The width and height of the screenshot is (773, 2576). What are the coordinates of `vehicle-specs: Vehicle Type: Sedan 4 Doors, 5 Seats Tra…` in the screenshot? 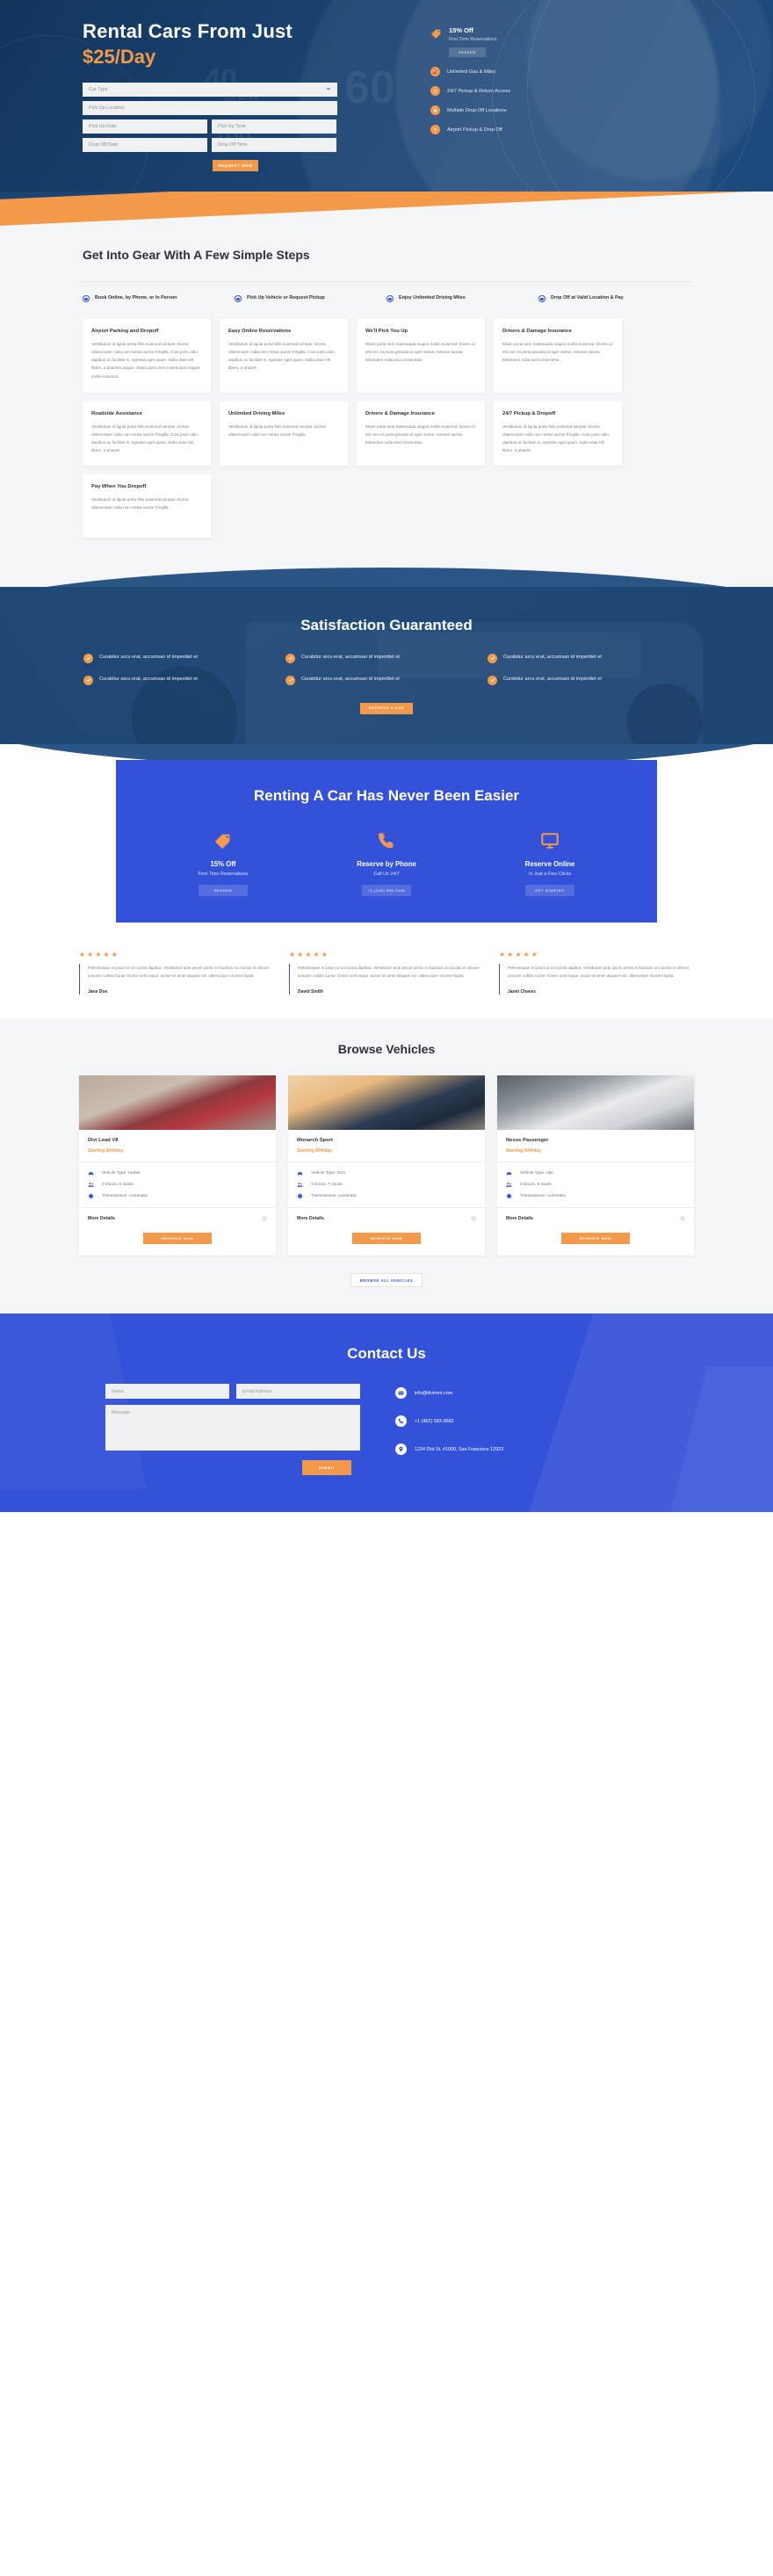 It's located at (177, 1184).